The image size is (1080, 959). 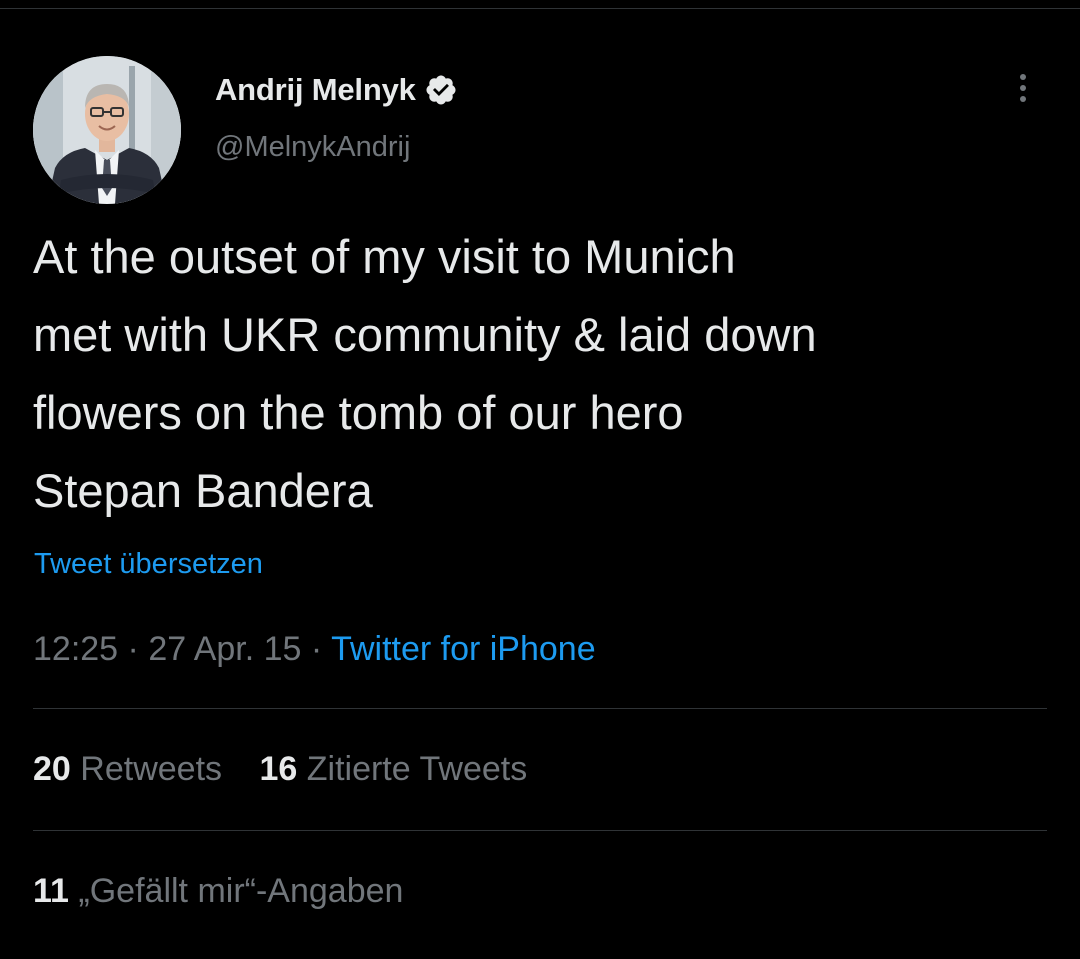 I want to click on author-handle: @MelnykAndrij, so click(x=312, y=147).